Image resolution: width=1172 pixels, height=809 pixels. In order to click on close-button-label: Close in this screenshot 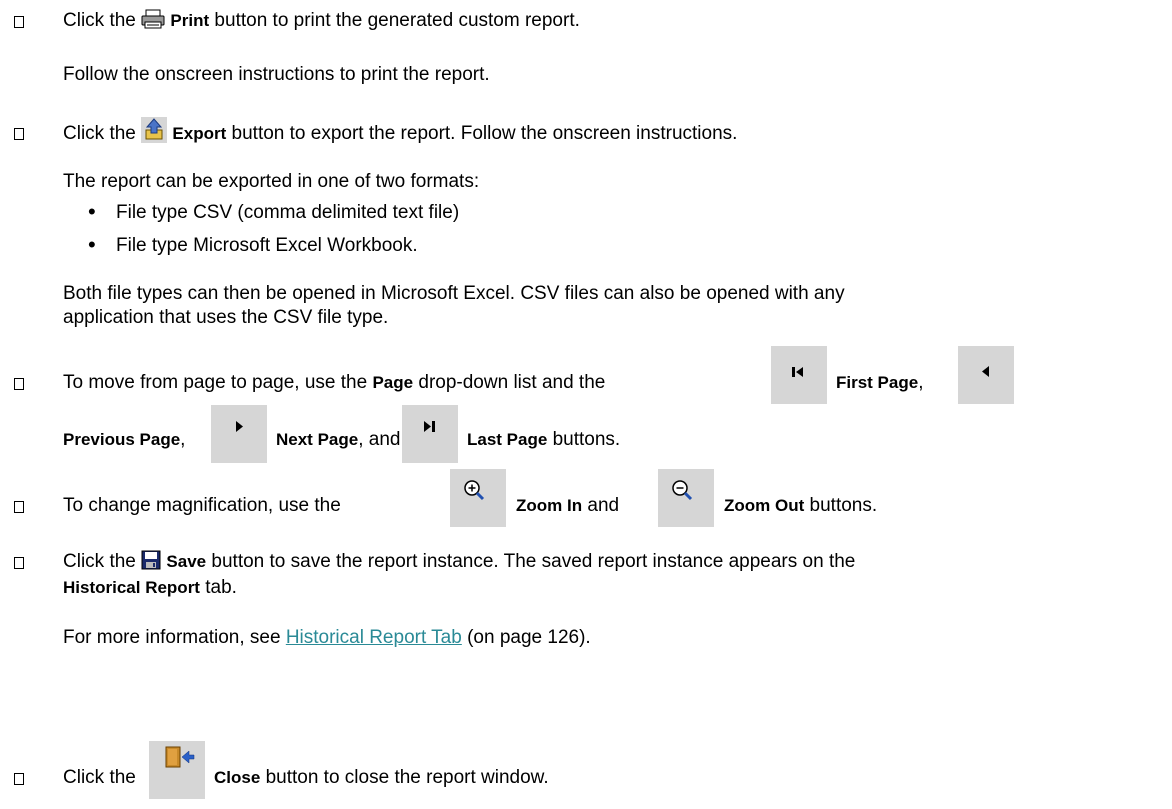, I will do `click(237, 777)`.